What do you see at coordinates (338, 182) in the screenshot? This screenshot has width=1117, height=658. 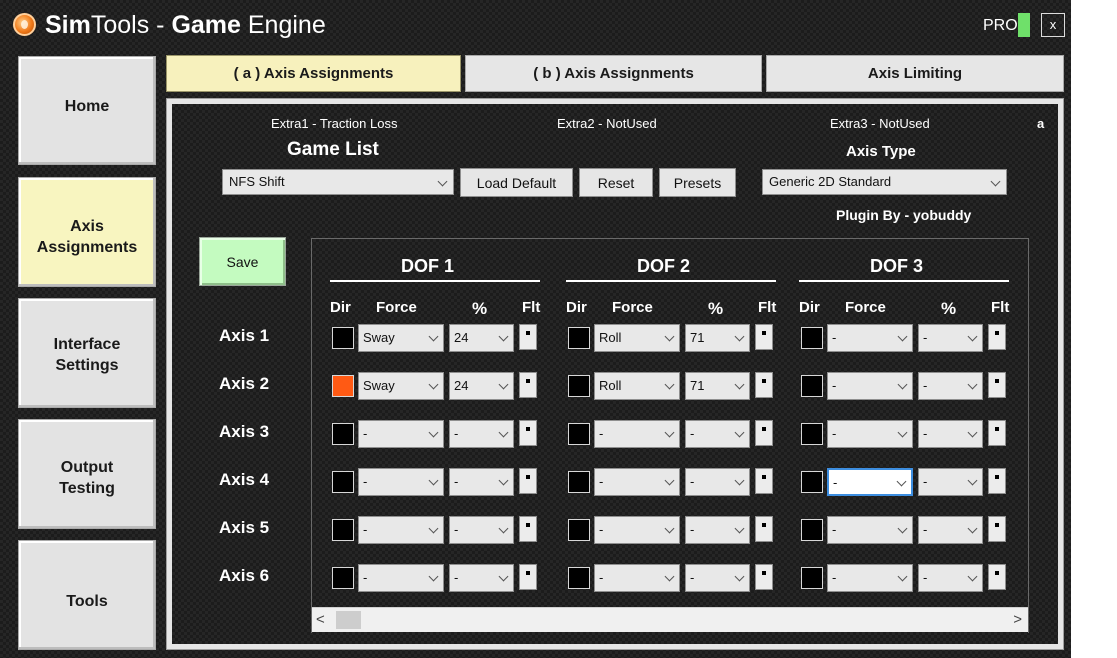 I see `game-list-select: NFS Shift` at bounding box center [338, 182].